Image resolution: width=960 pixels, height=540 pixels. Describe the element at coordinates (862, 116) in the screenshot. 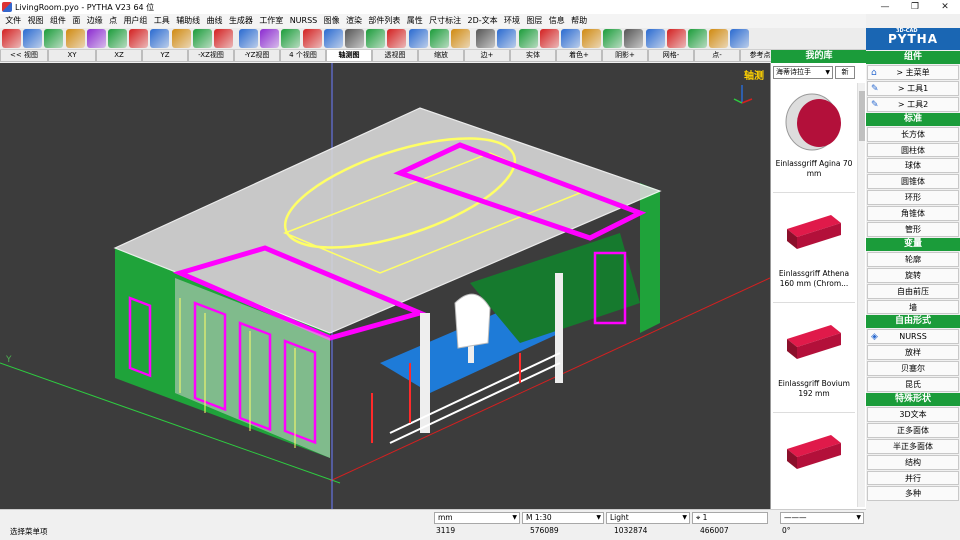

I see `scrollbar-thumb` at that location.